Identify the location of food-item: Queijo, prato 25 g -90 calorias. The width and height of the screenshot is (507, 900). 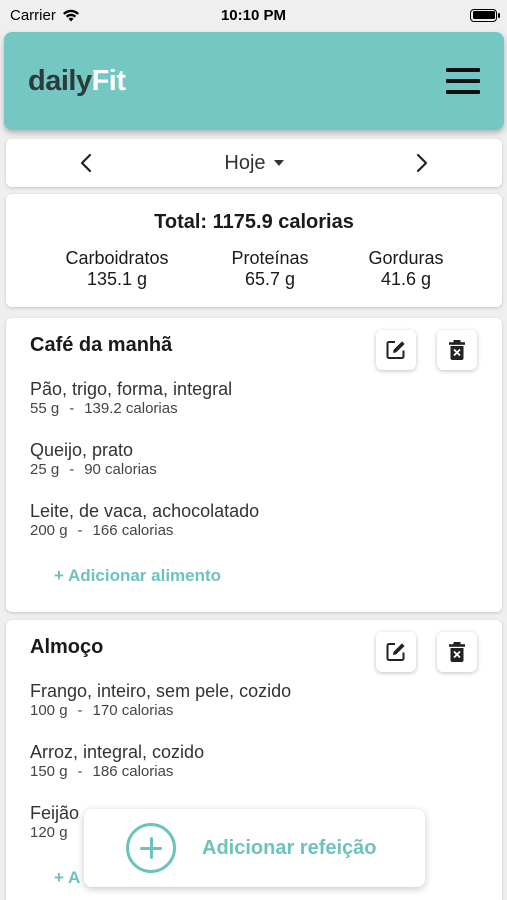
(93, 459).